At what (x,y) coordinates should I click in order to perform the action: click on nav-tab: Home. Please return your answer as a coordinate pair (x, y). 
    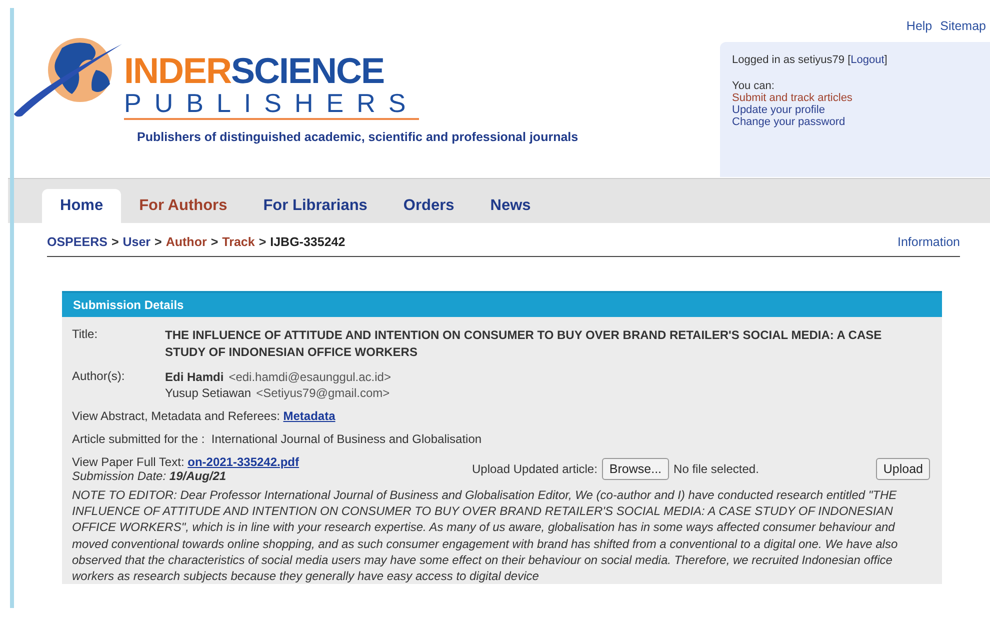
    Looking at the image, I should click on (82, 206).